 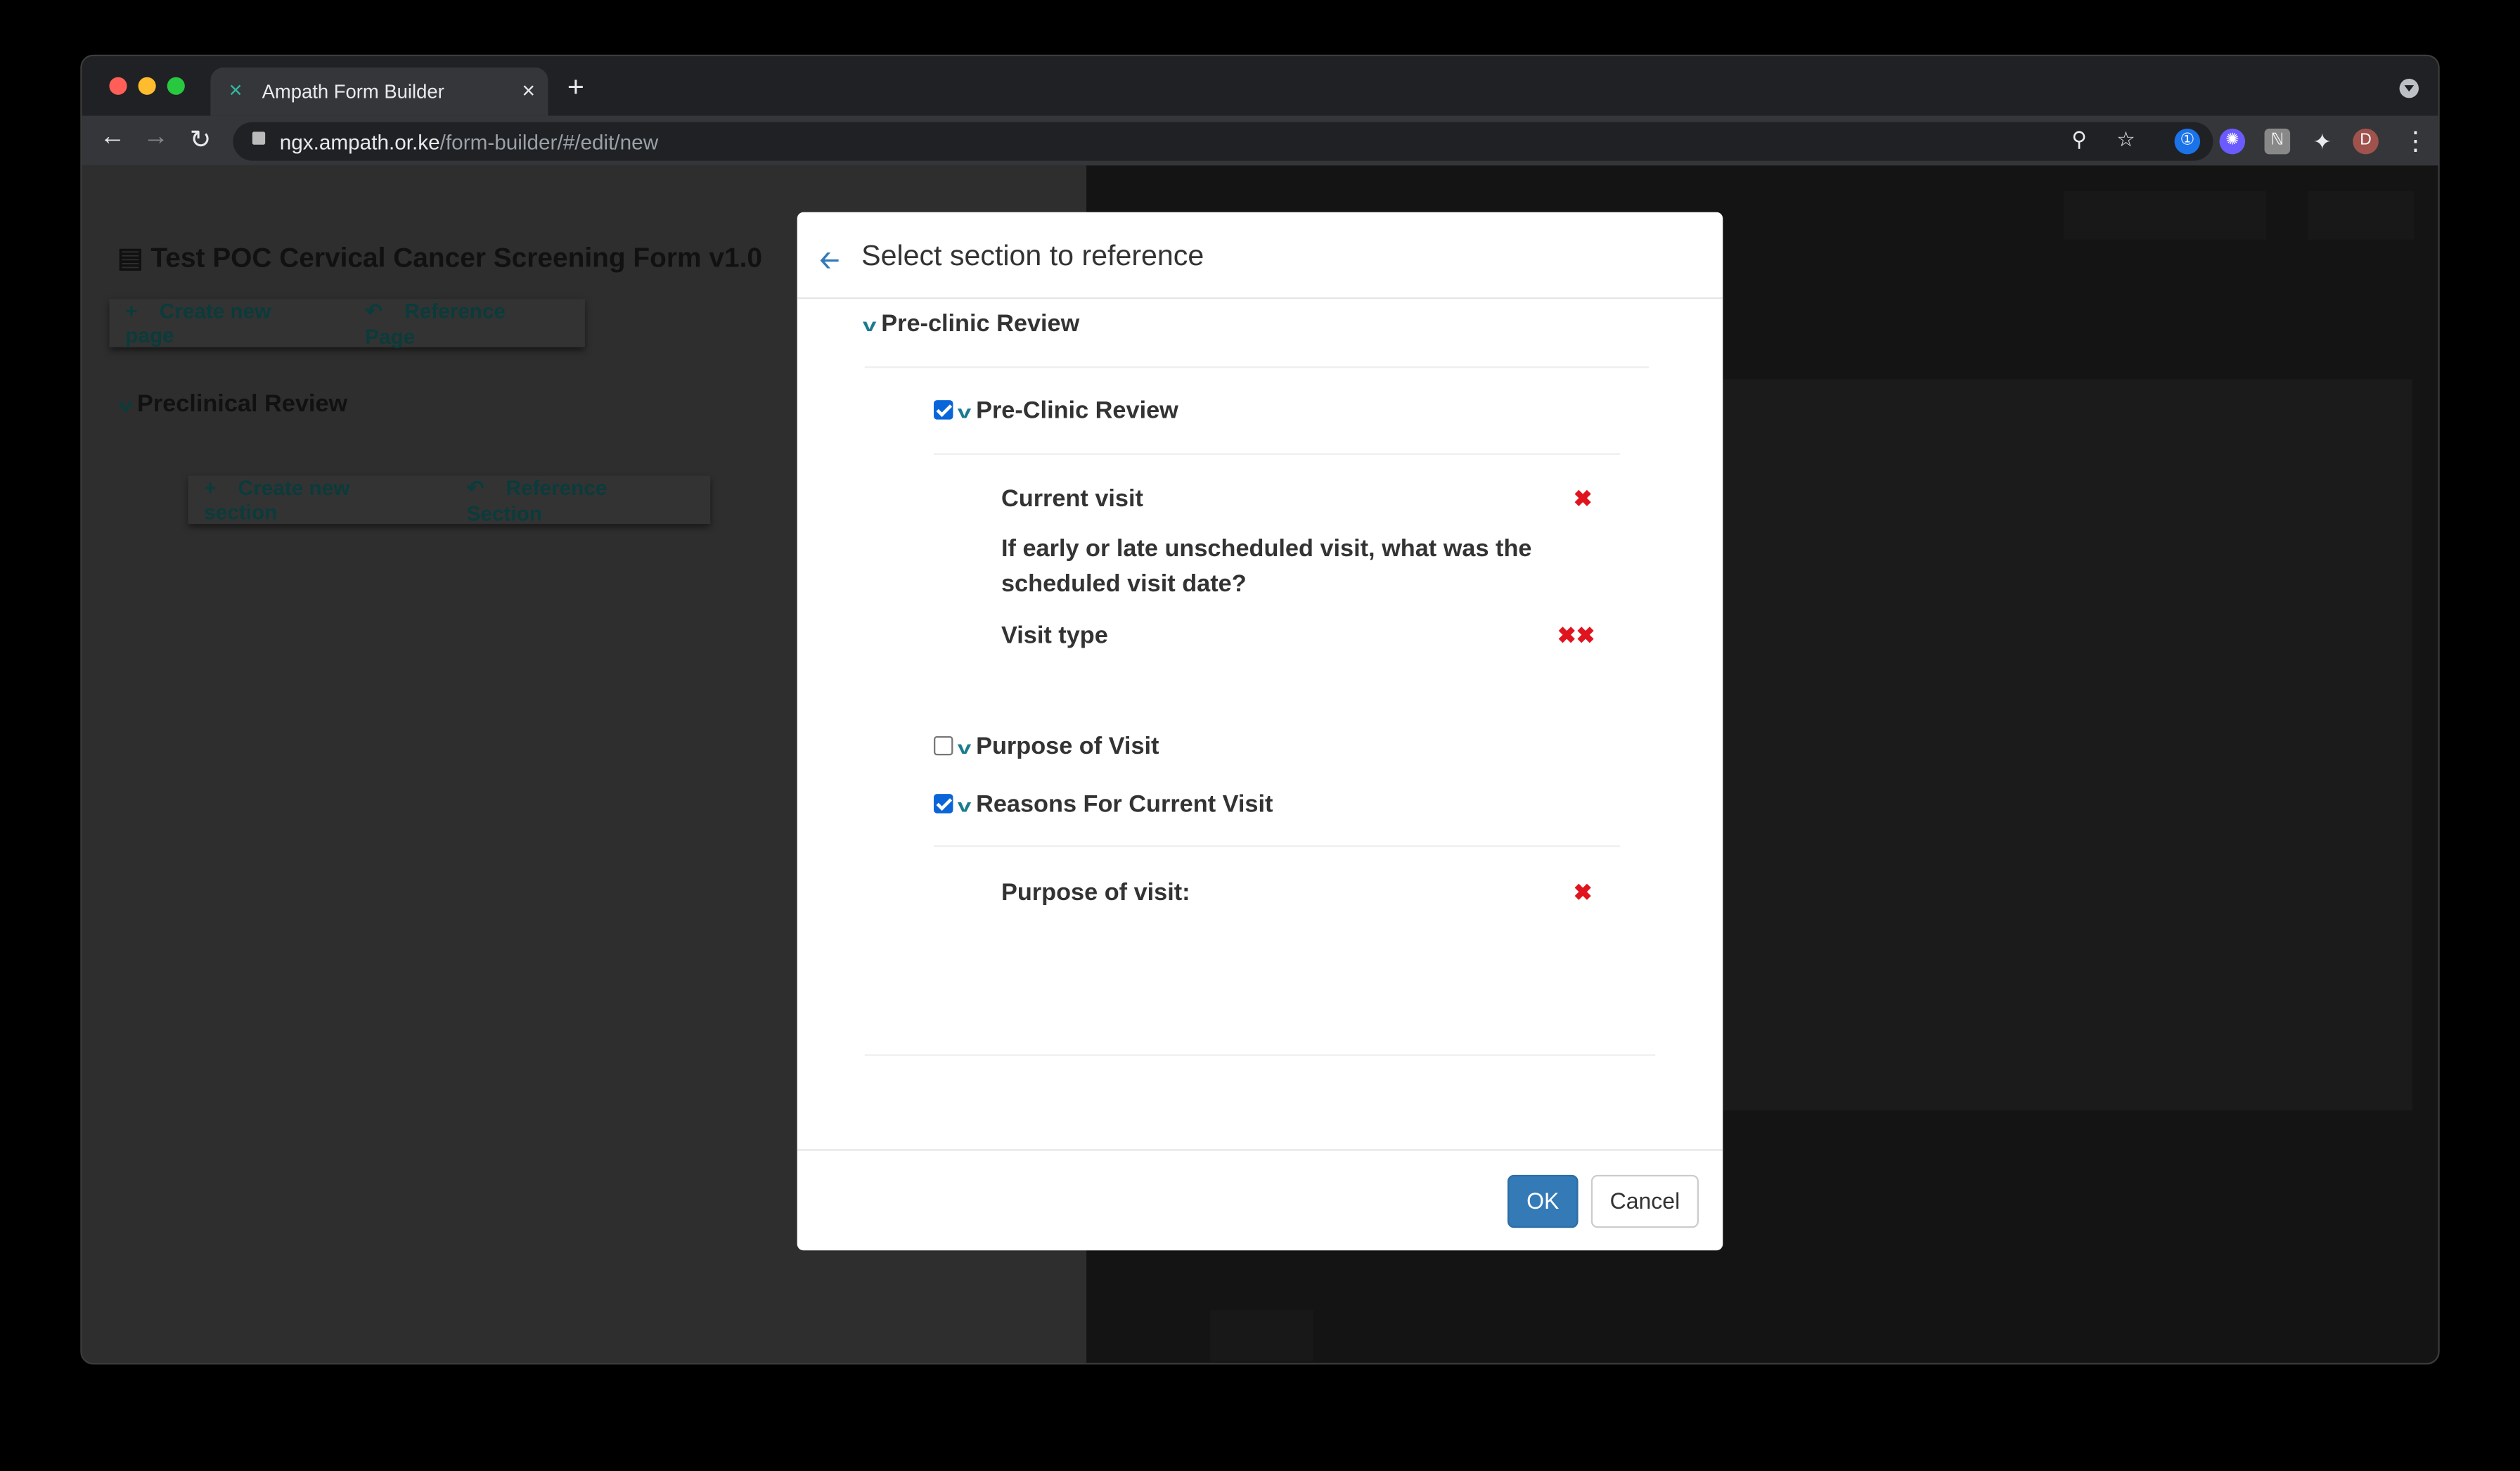 I want to click on section-label: Reasons For Current Visit, so click(x=1124, y=804).